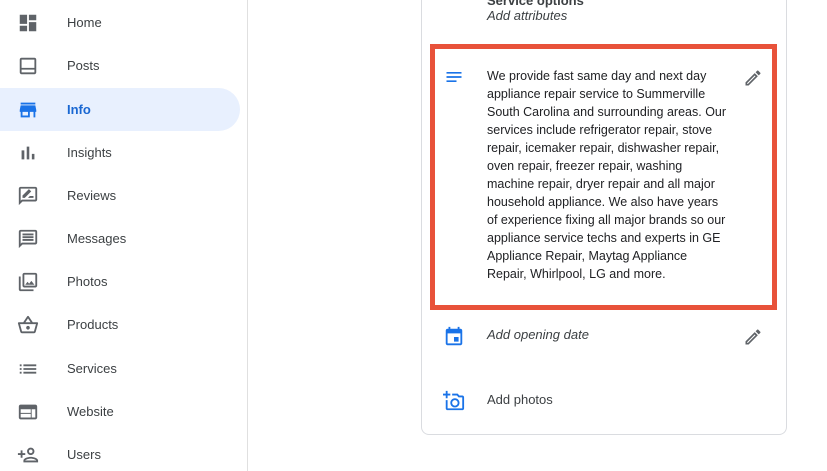 This screenshot has height=471, width=827. I want to click on sidebar-item-label: Insights, so click(89, 152).